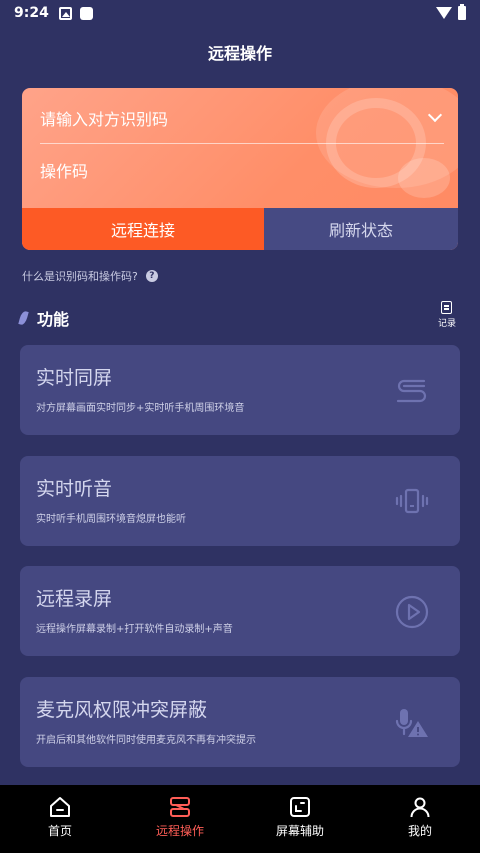  What do you see at coordinates (444, 13) in the screenshot?
I see `wifi-icon` at bounding box center [444, 13].